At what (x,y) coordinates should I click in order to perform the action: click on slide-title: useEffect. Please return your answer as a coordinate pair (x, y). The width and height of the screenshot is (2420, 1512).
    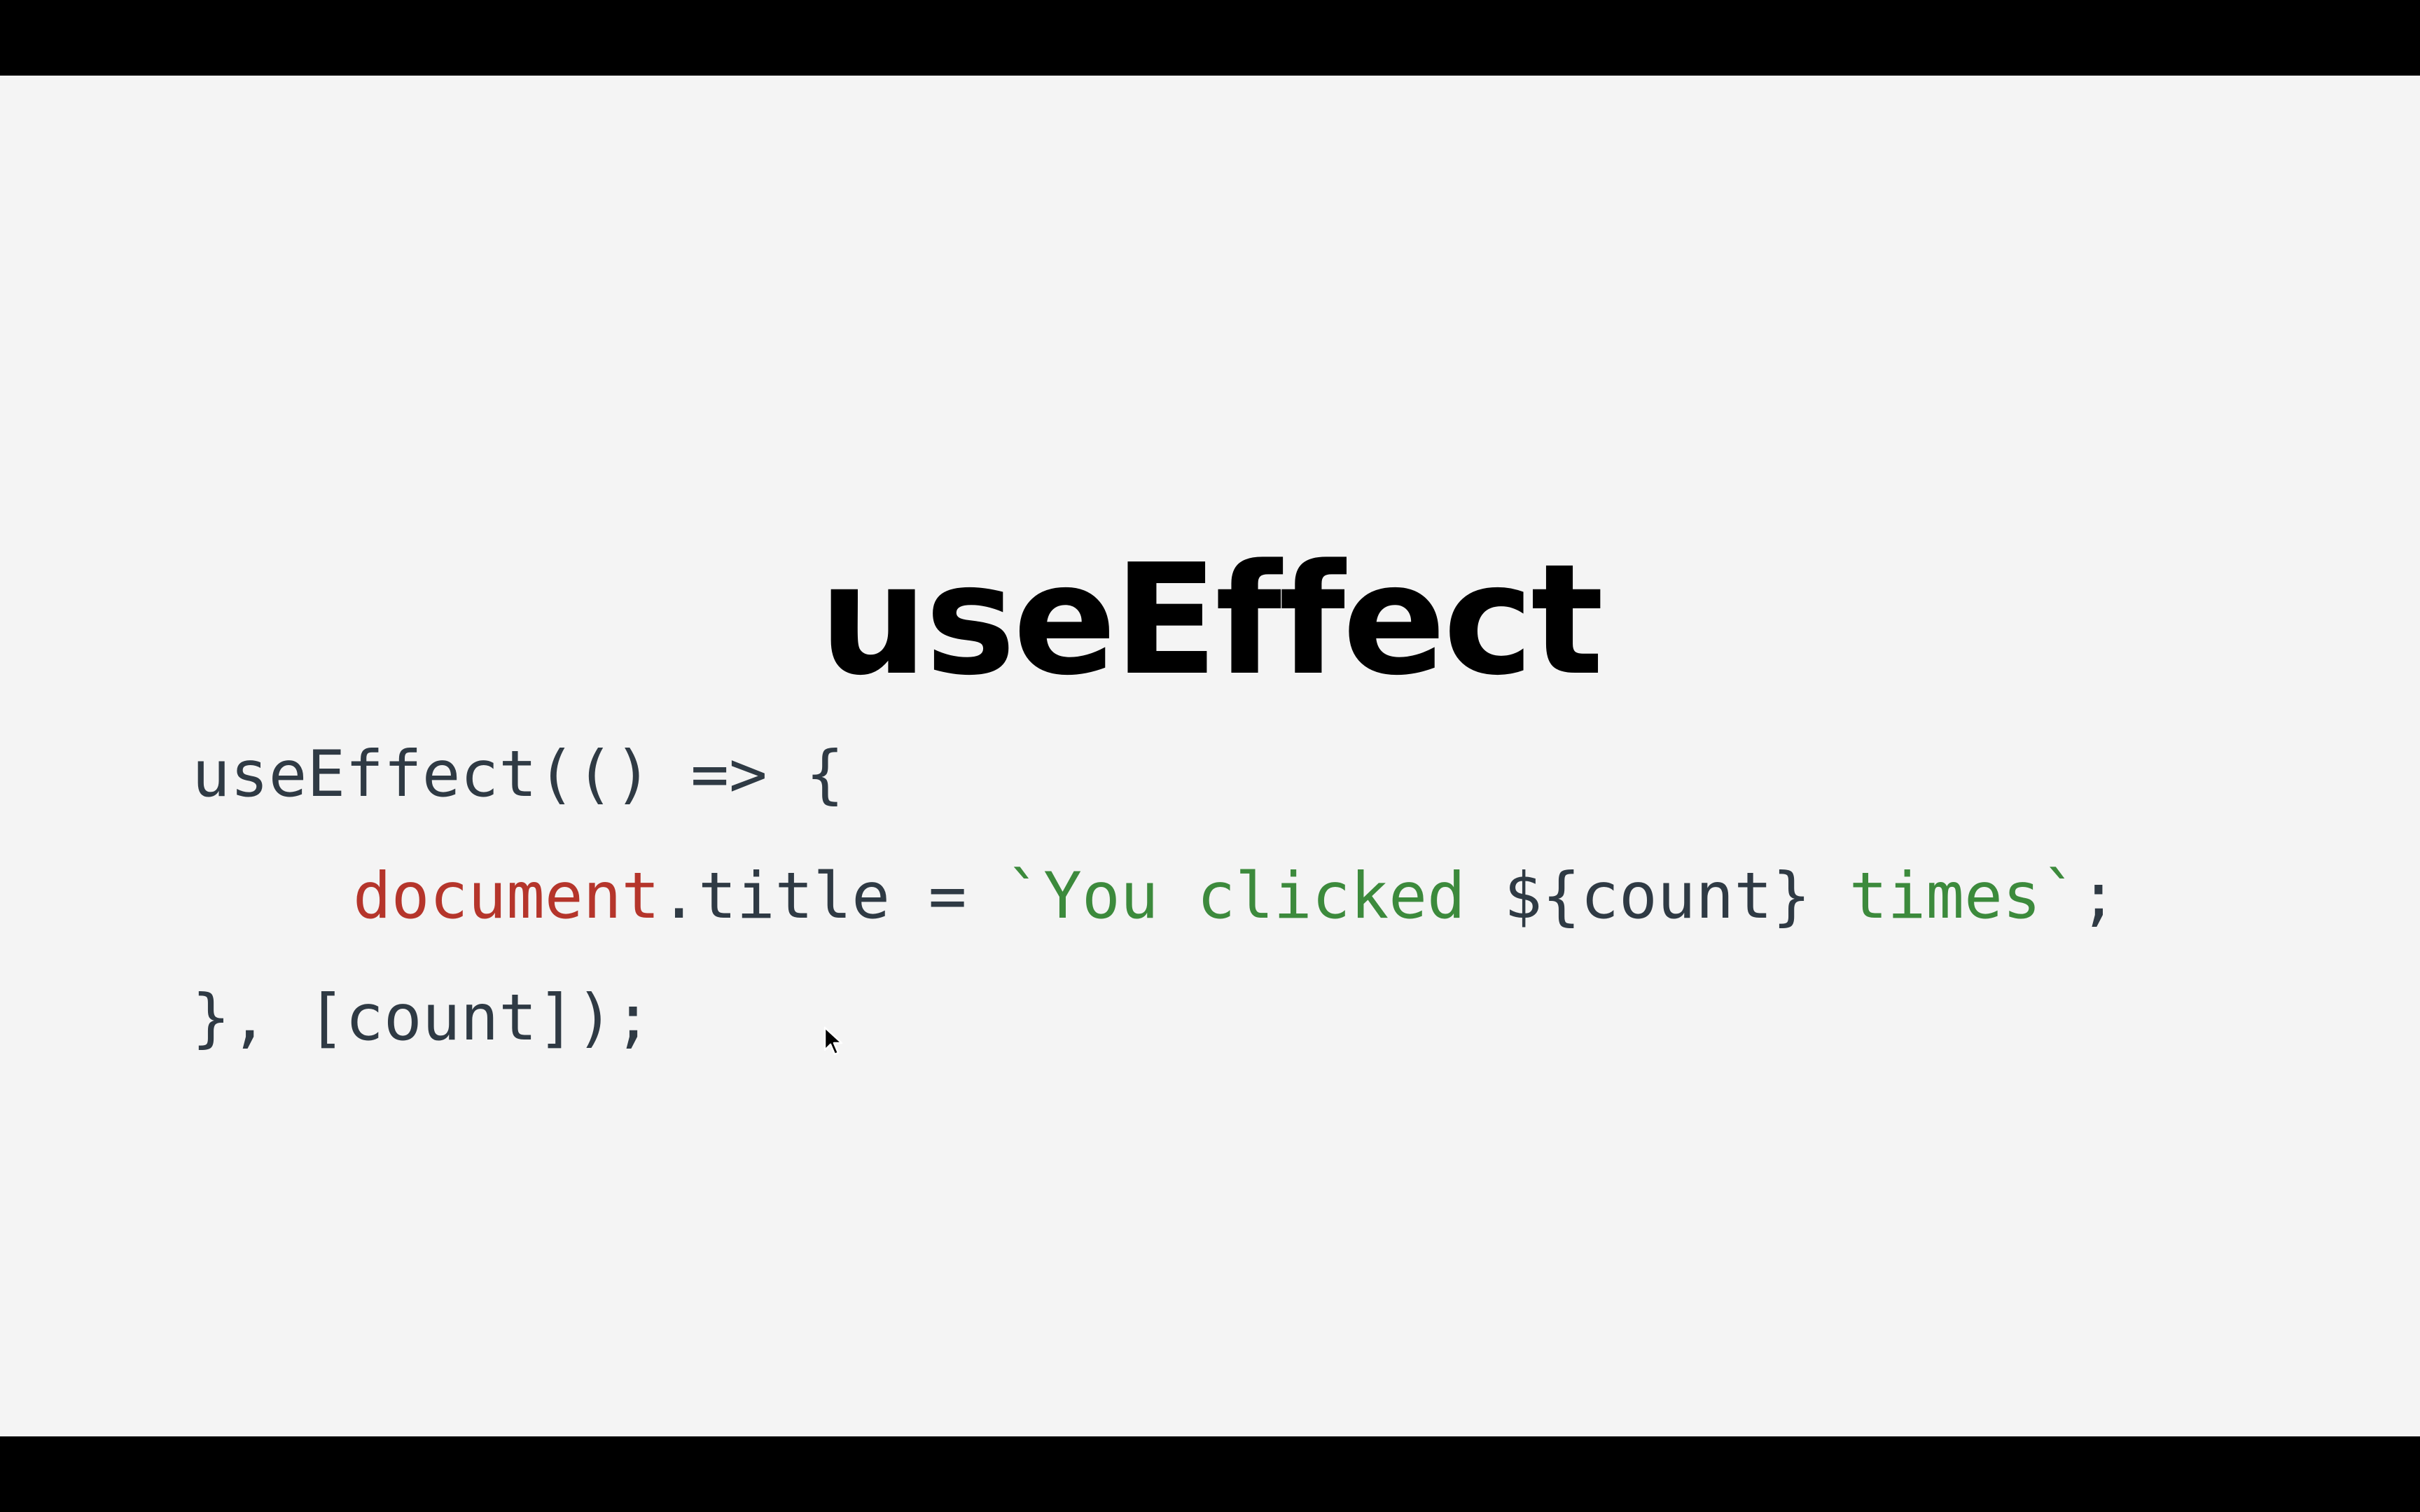
    Looking at the image, I should click on (1211, 620).